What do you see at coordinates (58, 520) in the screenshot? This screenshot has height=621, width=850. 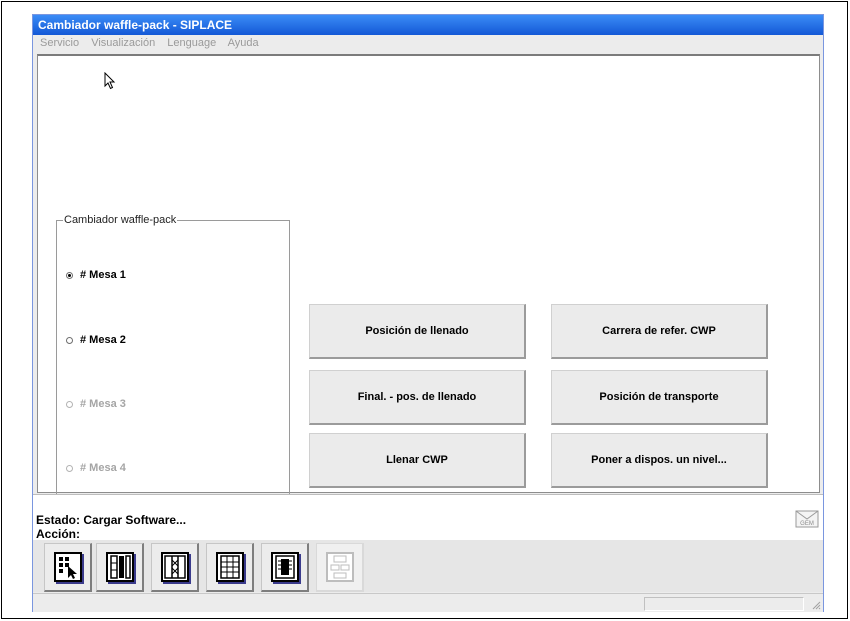 I see `state-label: Estado:` at bounding box center [58, 520].